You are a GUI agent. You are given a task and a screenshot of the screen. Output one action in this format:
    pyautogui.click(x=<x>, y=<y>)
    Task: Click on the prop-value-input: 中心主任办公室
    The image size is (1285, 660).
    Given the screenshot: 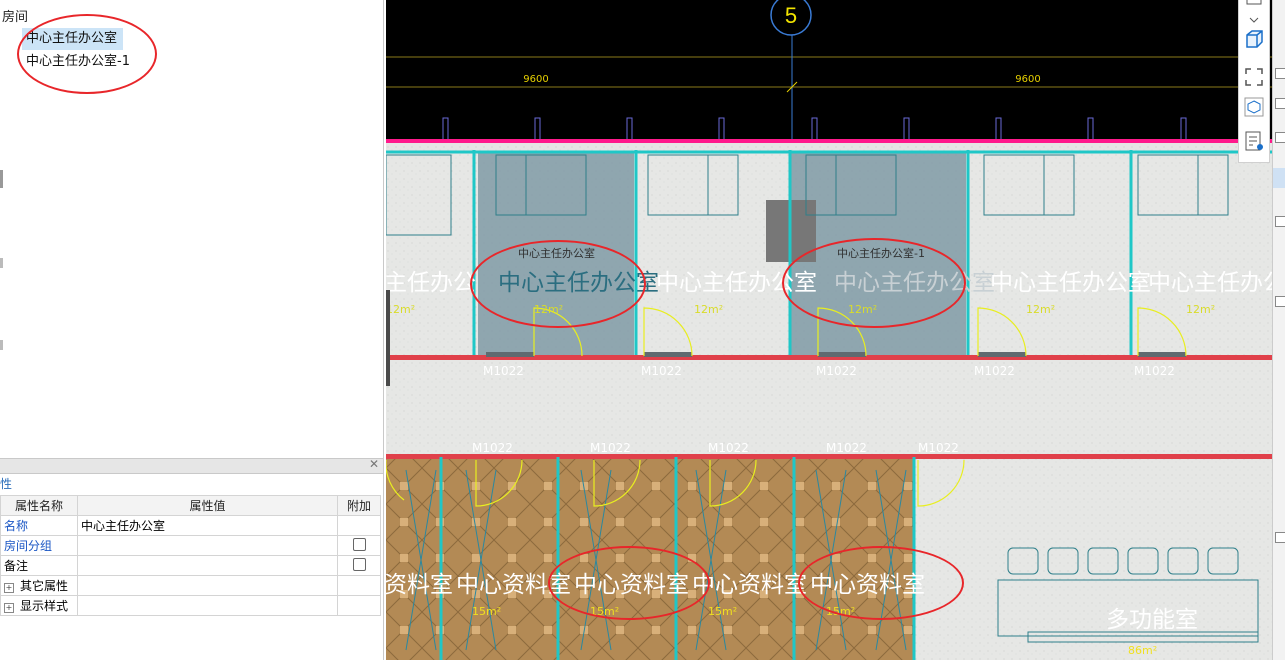 What is the action you would take?
    pyautogui.click(x=207, y=525)
    